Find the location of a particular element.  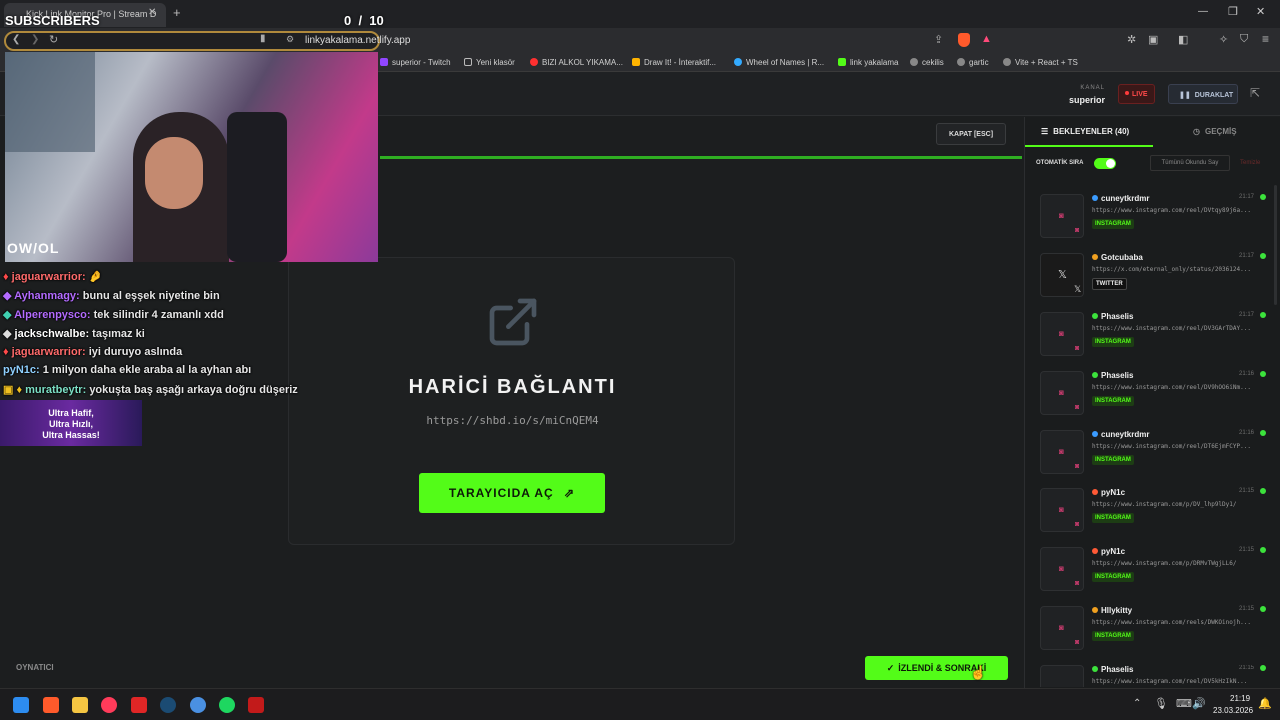

tab-close-icon: ✕ is located at coordinates (152, 12).